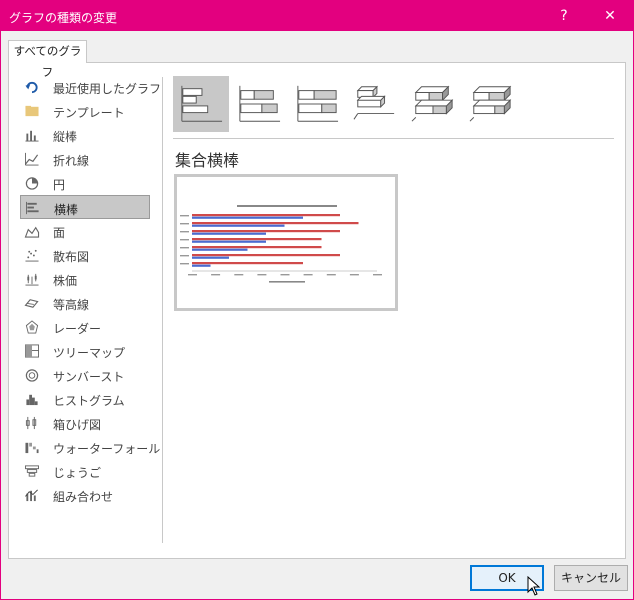  I want to click on scatter-chart-icon, so click(32, 255).